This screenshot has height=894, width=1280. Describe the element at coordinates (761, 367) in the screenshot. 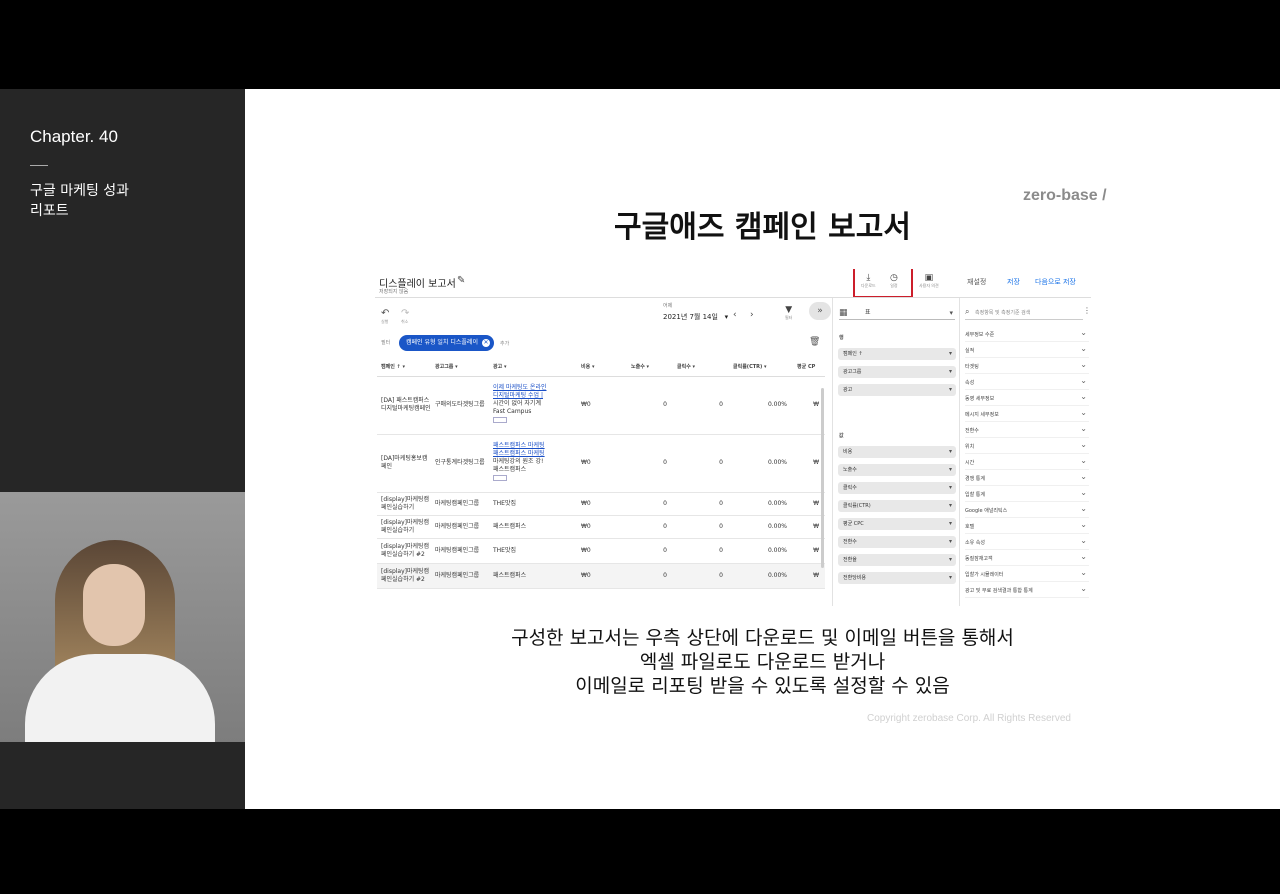

I see `column-header: 클릭률(CTR) ▾` at that location.